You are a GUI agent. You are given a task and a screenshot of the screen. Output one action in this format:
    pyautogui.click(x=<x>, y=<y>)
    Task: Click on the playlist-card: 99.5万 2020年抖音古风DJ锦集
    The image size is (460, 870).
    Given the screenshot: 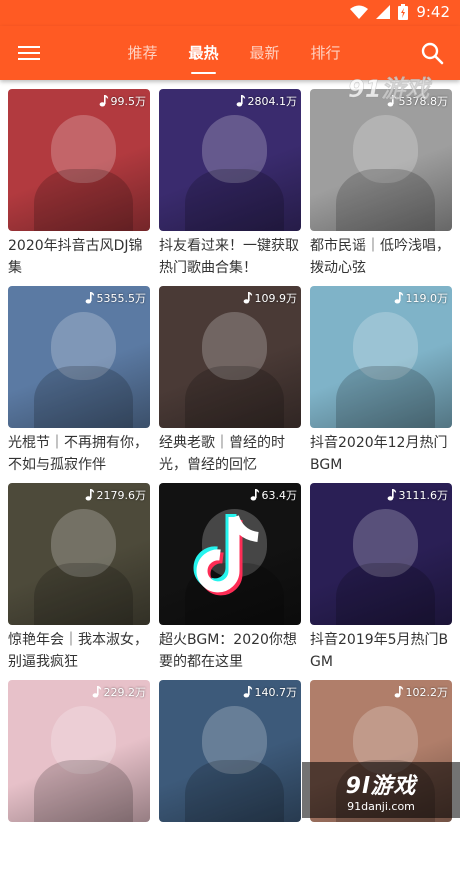 What is the action you would take?
    pyautogui.click(x=79, y=184)
    